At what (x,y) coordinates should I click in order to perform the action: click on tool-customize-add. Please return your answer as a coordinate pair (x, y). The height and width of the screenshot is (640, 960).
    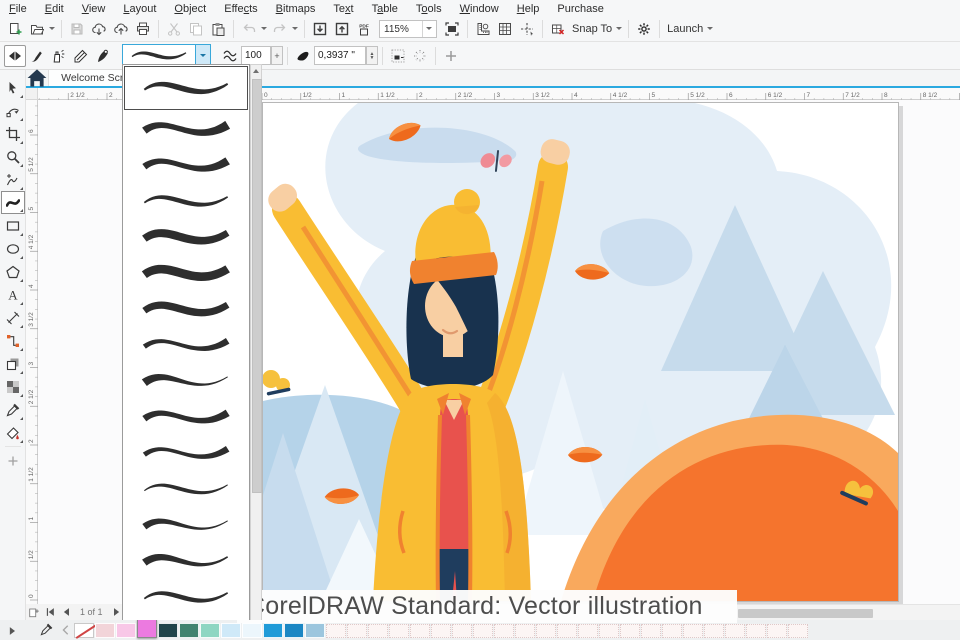
    Looking at the image, I should click on (13, 460).